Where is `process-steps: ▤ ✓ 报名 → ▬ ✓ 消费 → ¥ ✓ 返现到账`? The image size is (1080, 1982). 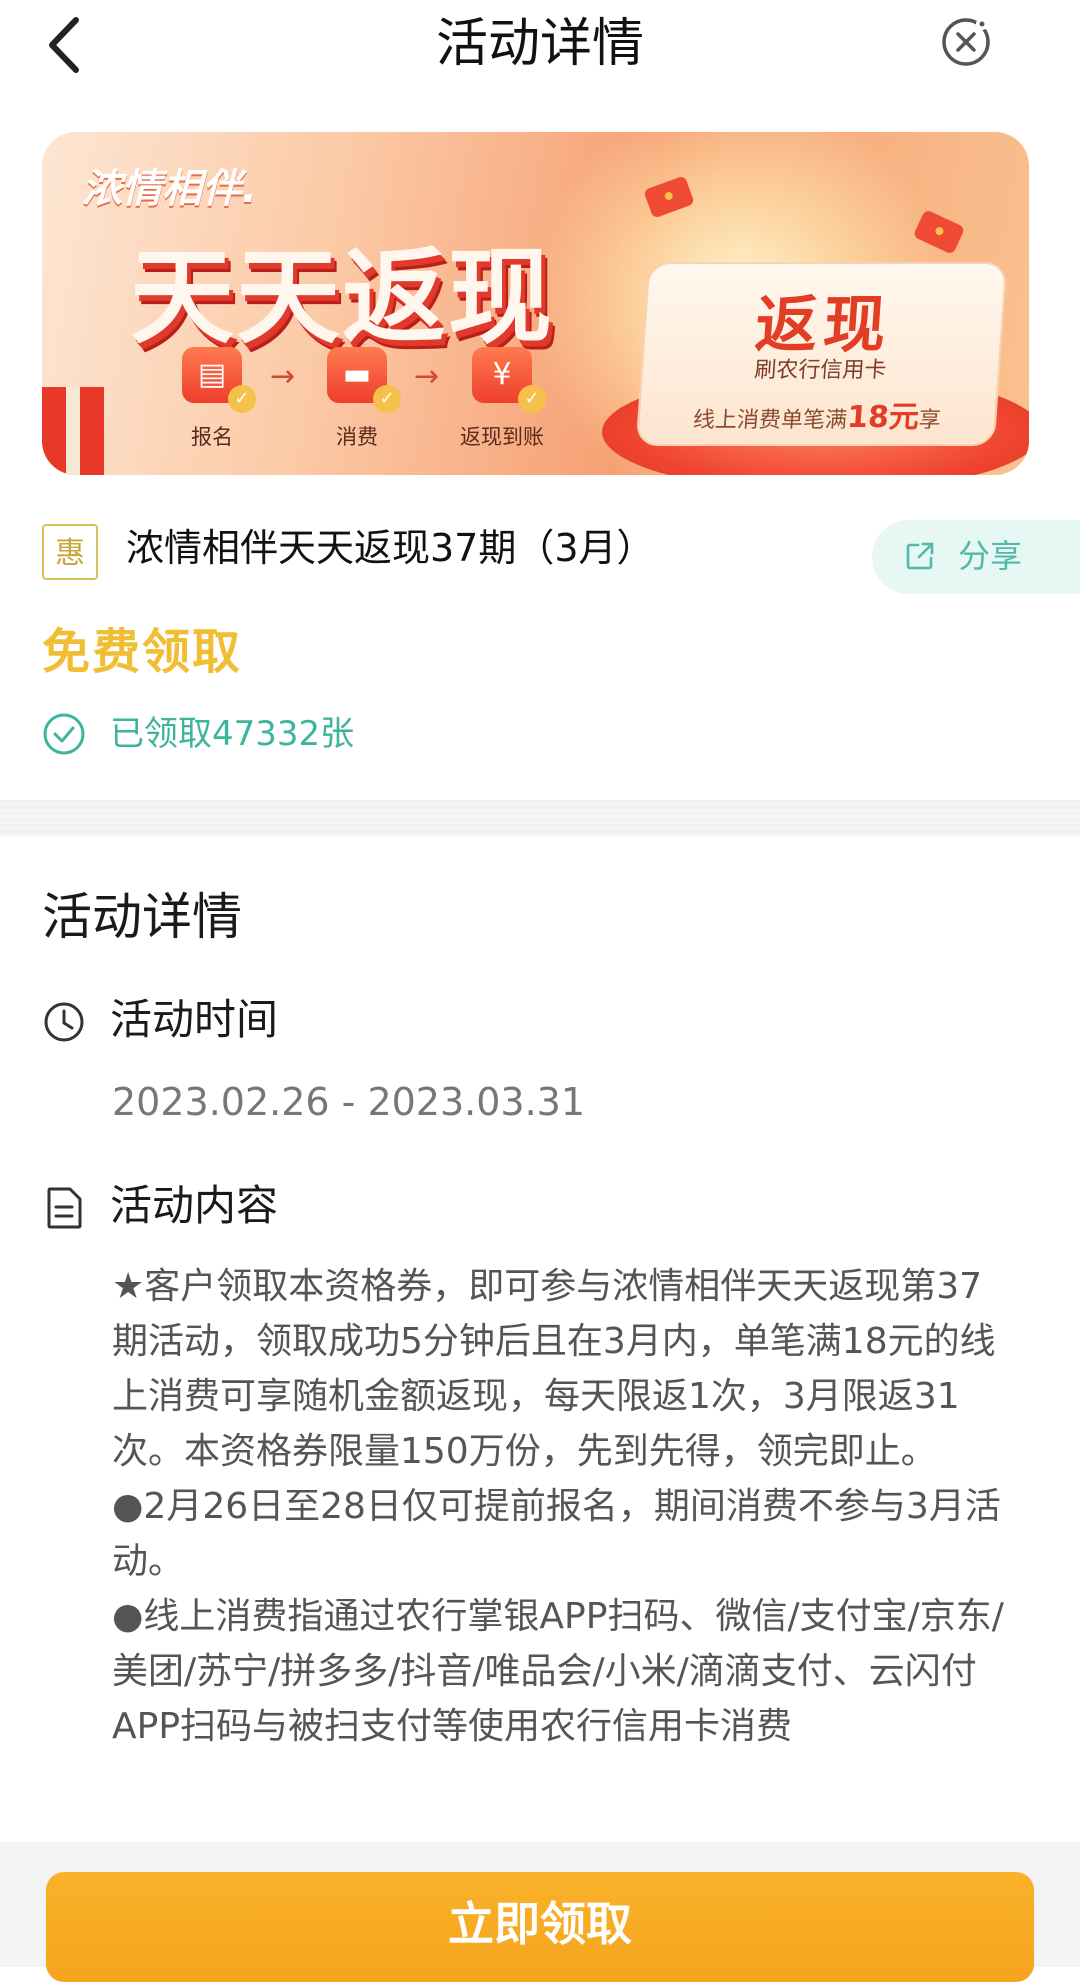
process-steps: ▤ ✓ 报名 → ▬ ✓ 消费 → ¥ ✓ 返现到账 is located at coordinates (362, 407).